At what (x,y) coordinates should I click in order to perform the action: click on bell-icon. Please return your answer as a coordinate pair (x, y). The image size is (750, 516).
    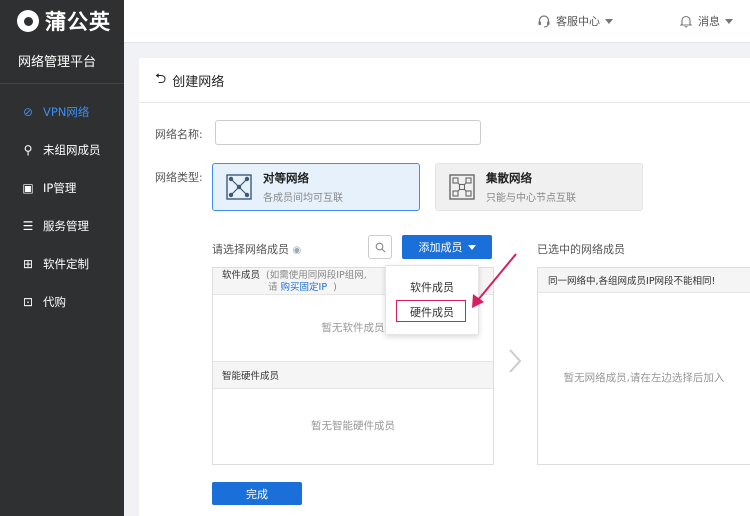
    Looking at the image, I should click on (686, 21).